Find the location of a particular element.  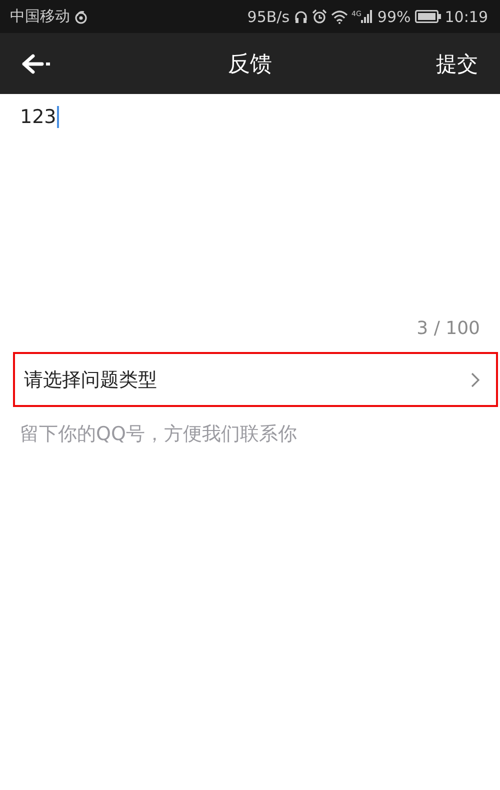

headphones-icon is located at coordinates (301, 17).